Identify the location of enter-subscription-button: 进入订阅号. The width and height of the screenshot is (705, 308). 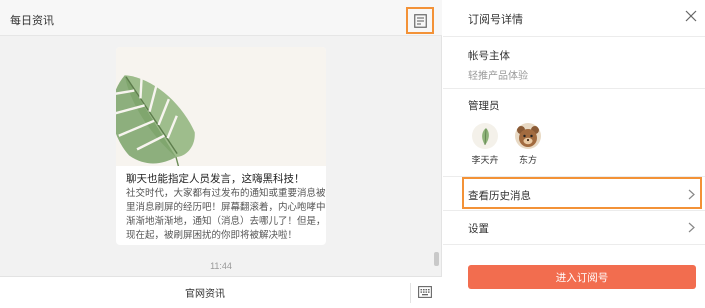
(582, 277).